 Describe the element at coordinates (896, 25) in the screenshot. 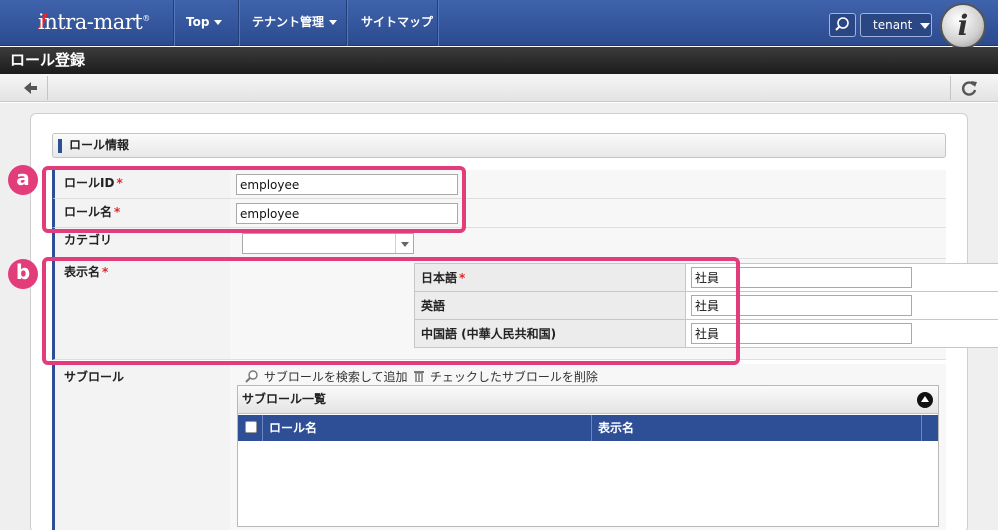

I see `tenant-menu-button: tenant` at that location.